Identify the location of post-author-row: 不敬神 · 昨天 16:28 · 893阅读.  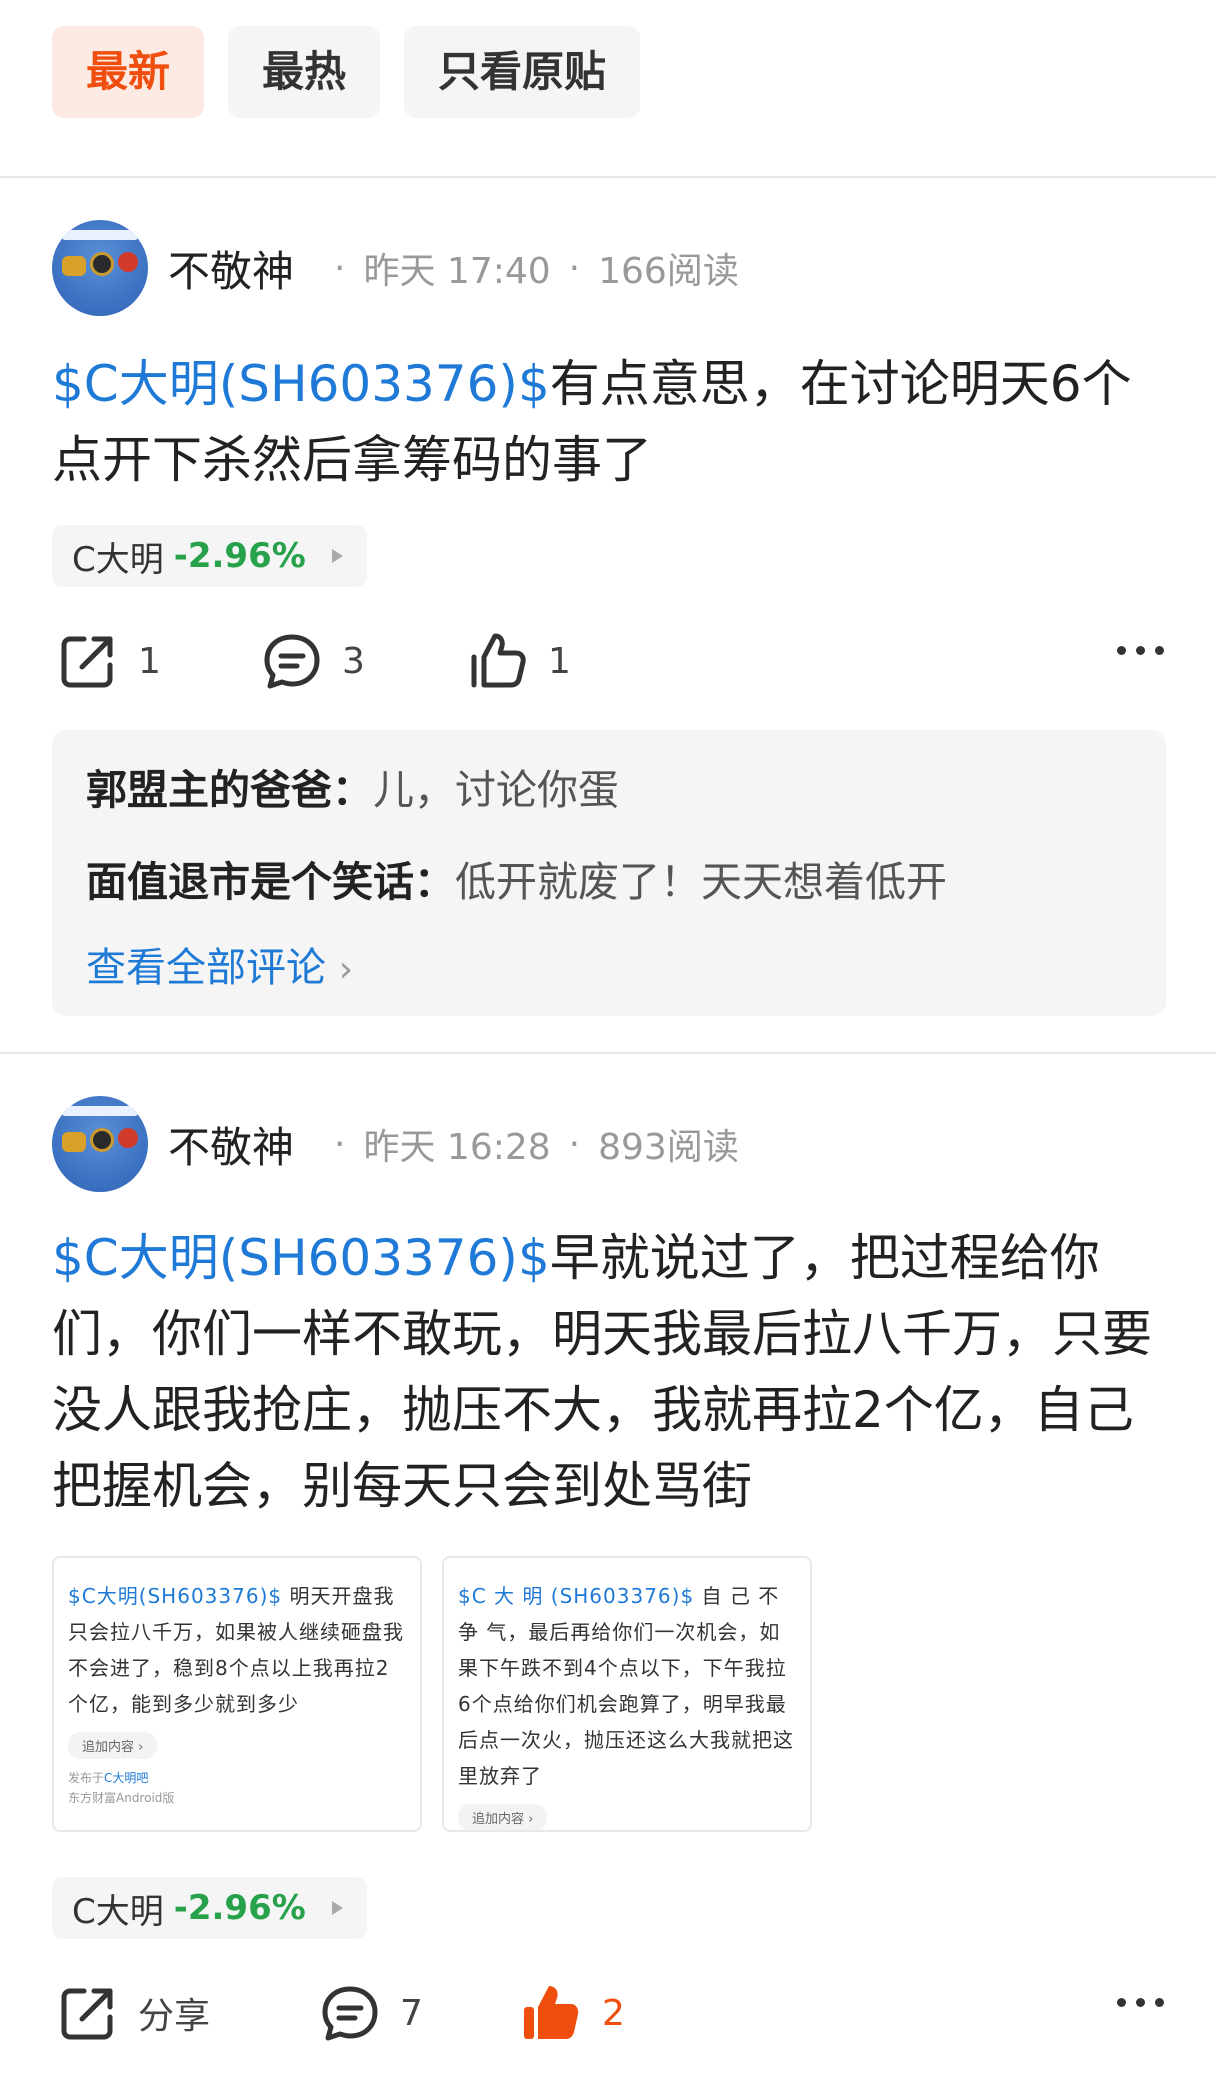
(395, 1144).